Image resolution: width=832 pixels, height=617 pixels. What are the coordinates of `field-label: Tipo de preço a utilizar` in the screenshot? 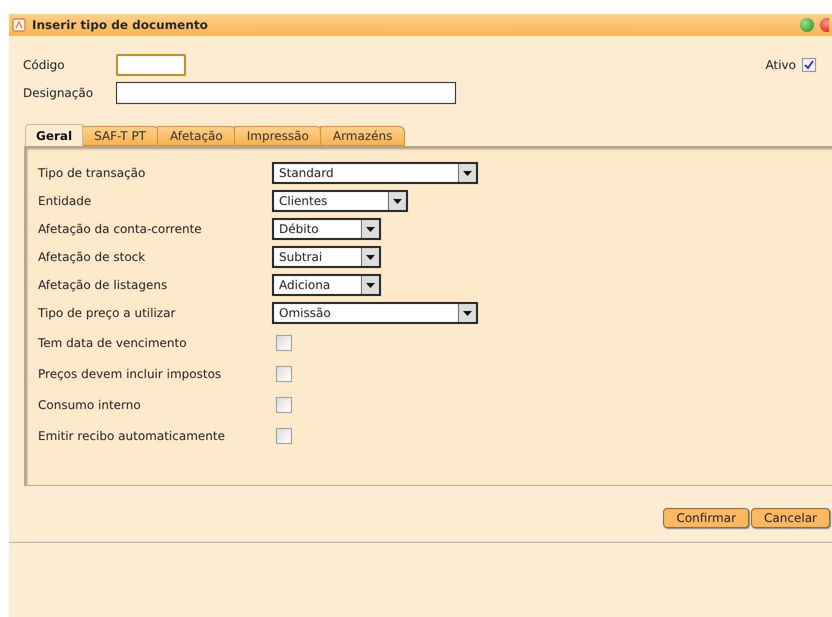 It's located at (107, 313).